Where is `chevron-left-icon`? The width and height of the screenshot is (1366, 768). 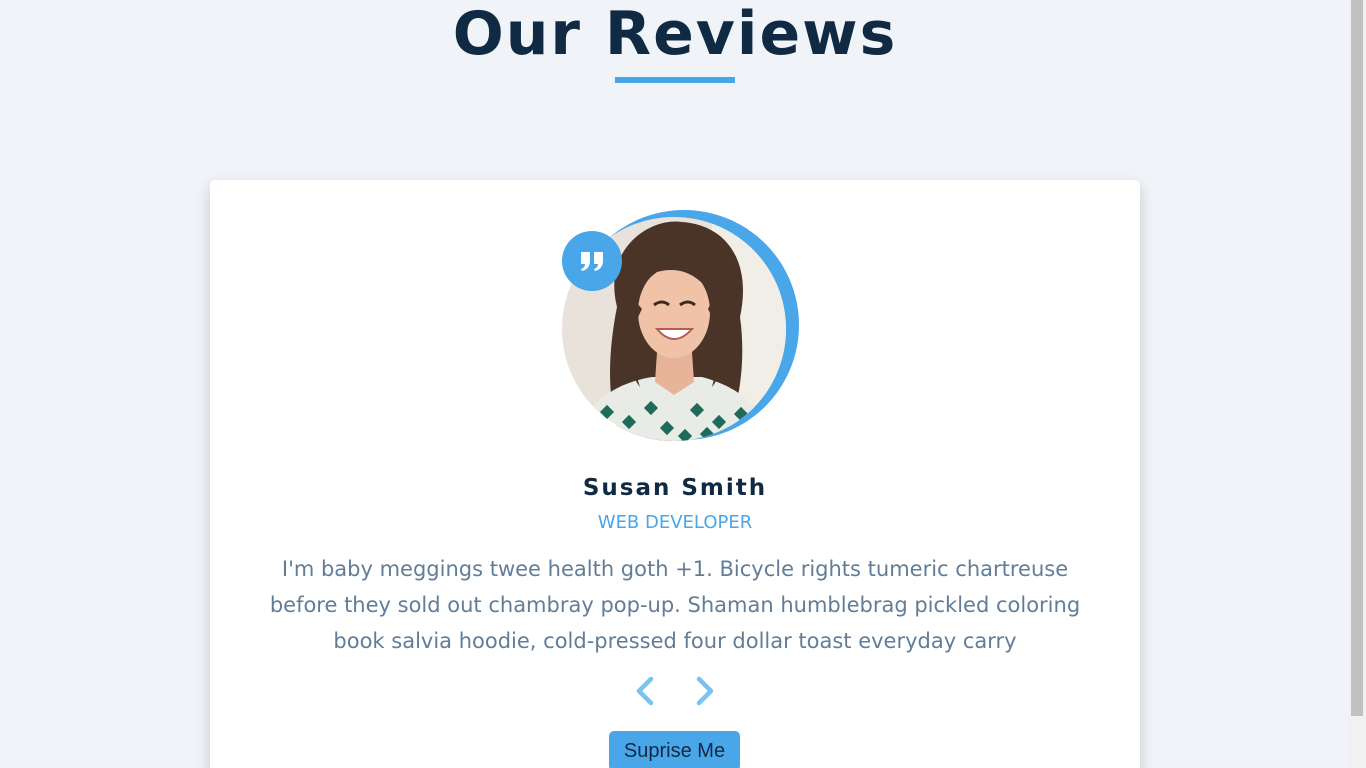
chevron-left-icon is located at coordinates (645, 693).